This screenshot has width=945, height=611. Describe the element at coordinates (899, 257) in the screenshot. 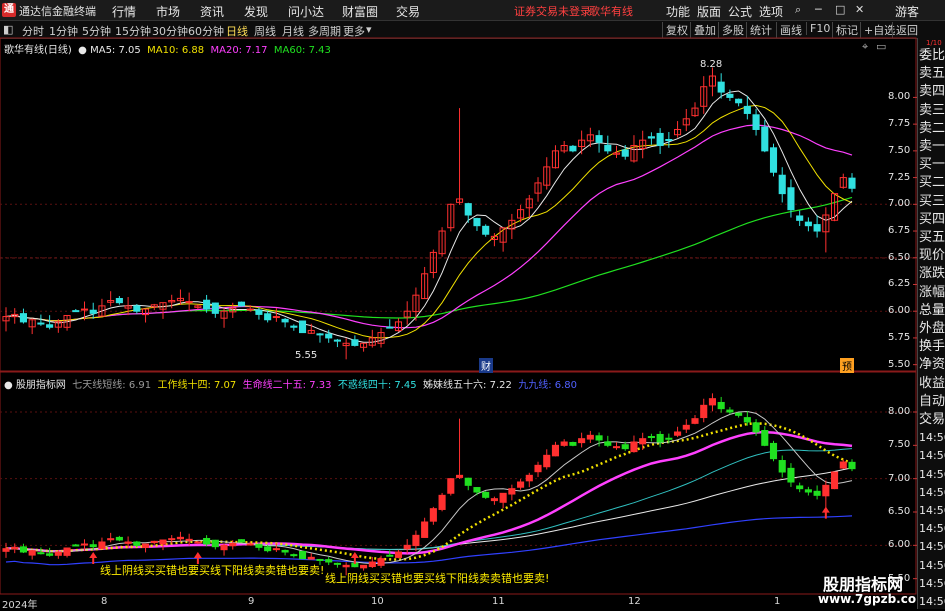

I see `y-tick-label: 6.50` at that location.